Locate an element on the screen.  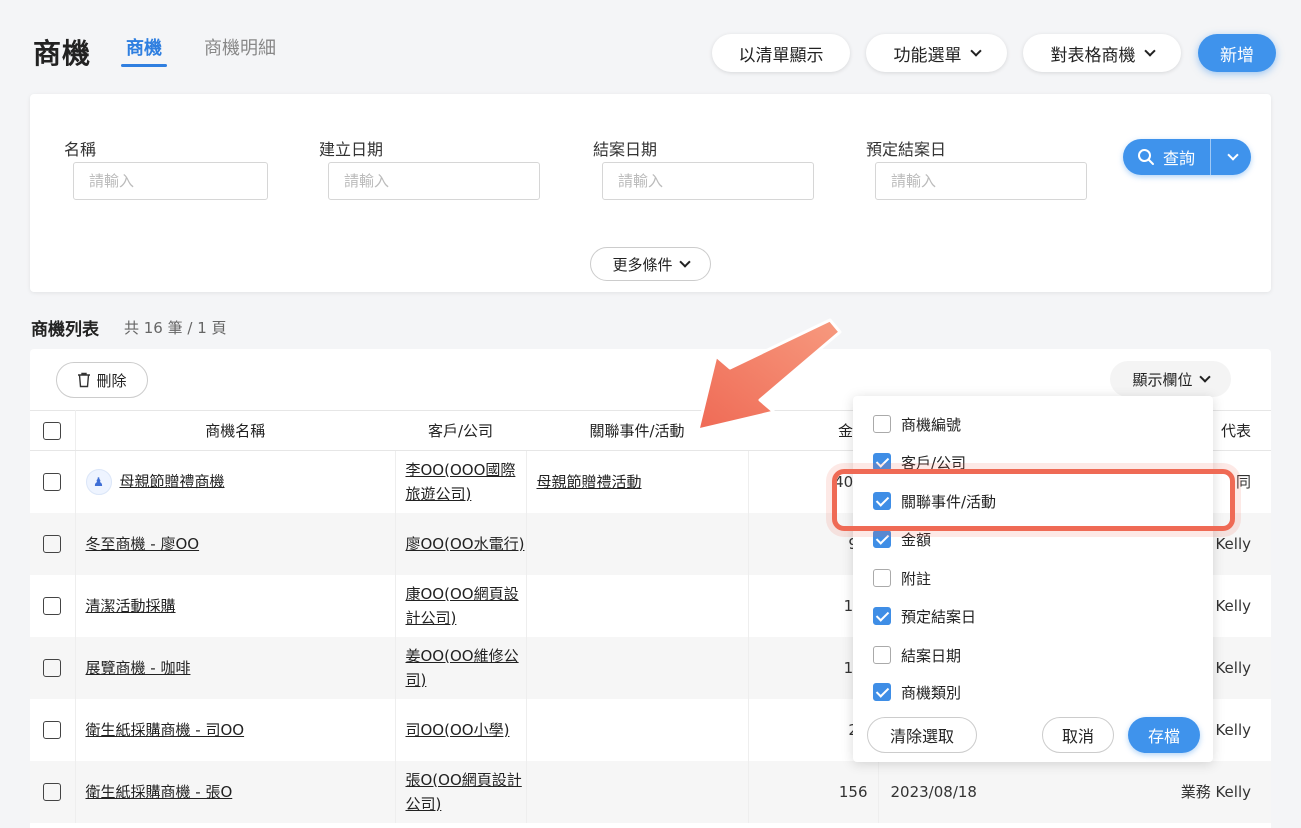
query-button: 查詢 is located at coordinates (1187, 157).